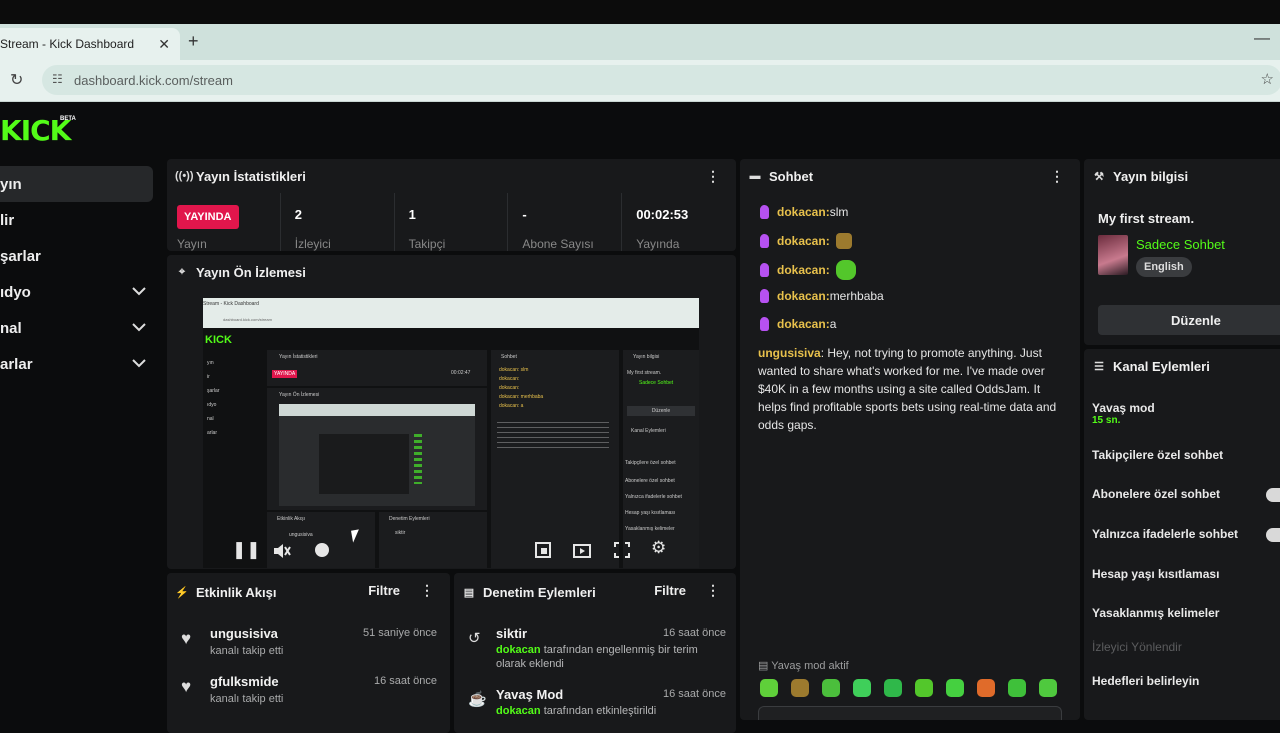 The image size is (1280, 733). Describe the element at coordinates (246, 550) in the screenshot. I see `pause-icon: ❚❚` at that location.